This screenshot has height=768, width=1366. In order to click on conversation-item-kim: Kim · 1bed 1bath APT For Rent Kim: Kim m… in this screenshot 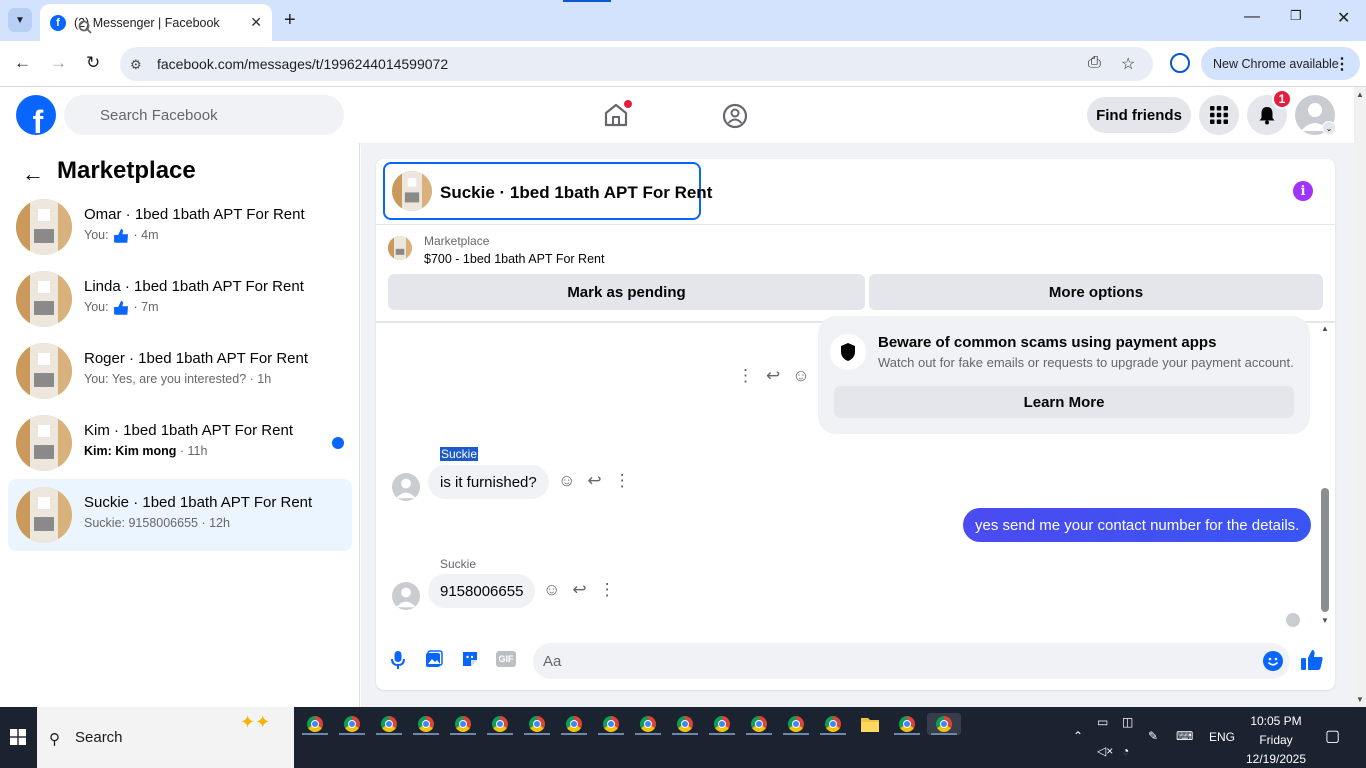, I will do `click(180, 443)`.